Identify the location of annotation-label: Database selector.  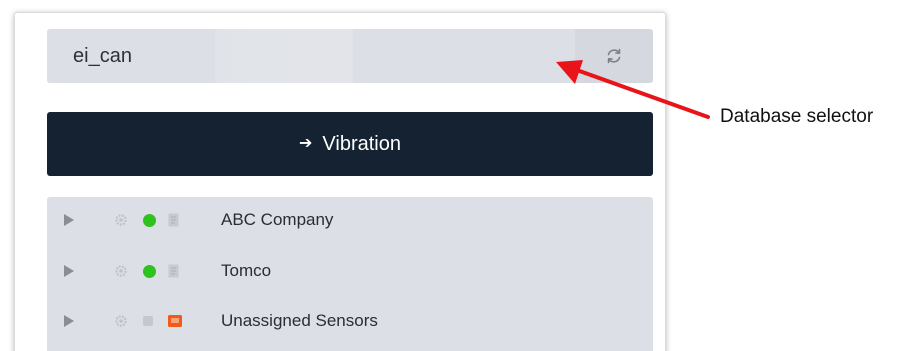
(797, 116).